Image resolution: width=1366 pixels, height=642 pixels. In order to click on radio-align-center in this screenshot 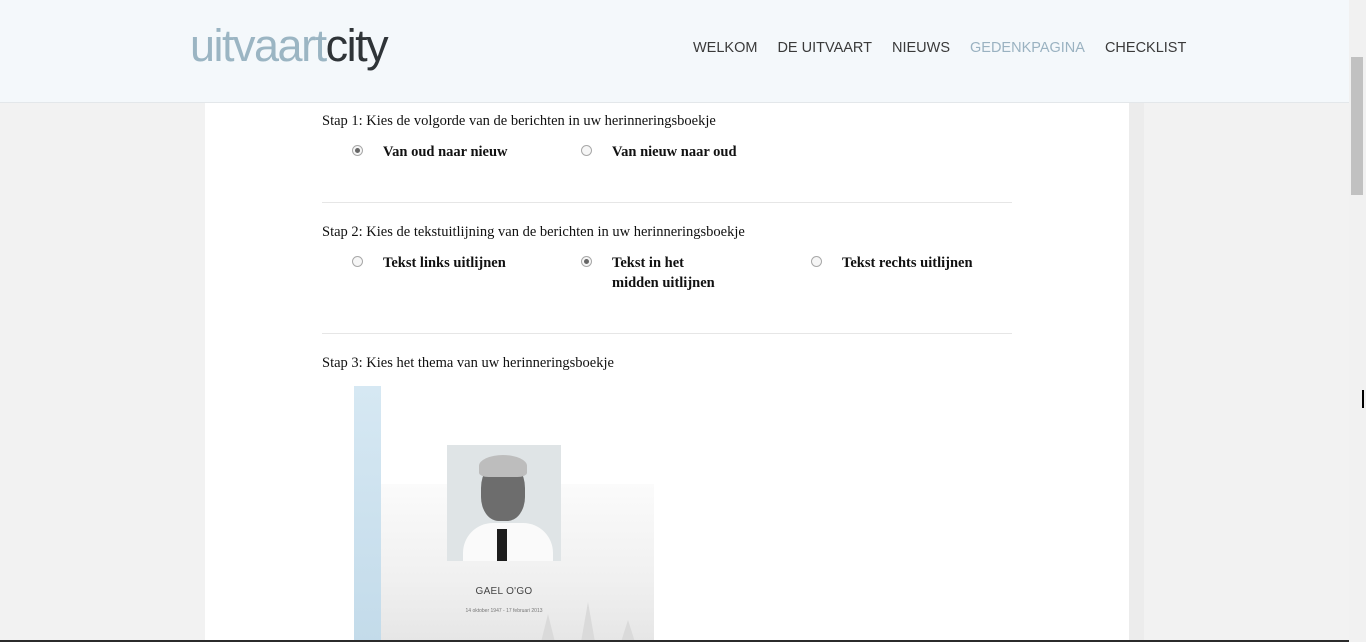, I will do `click(586, 261)`.